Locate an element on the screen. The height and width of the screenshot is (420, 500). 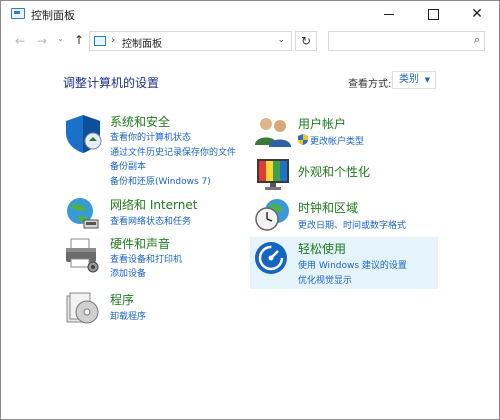
up-button: ↑ is located at coordinates (79, 40).